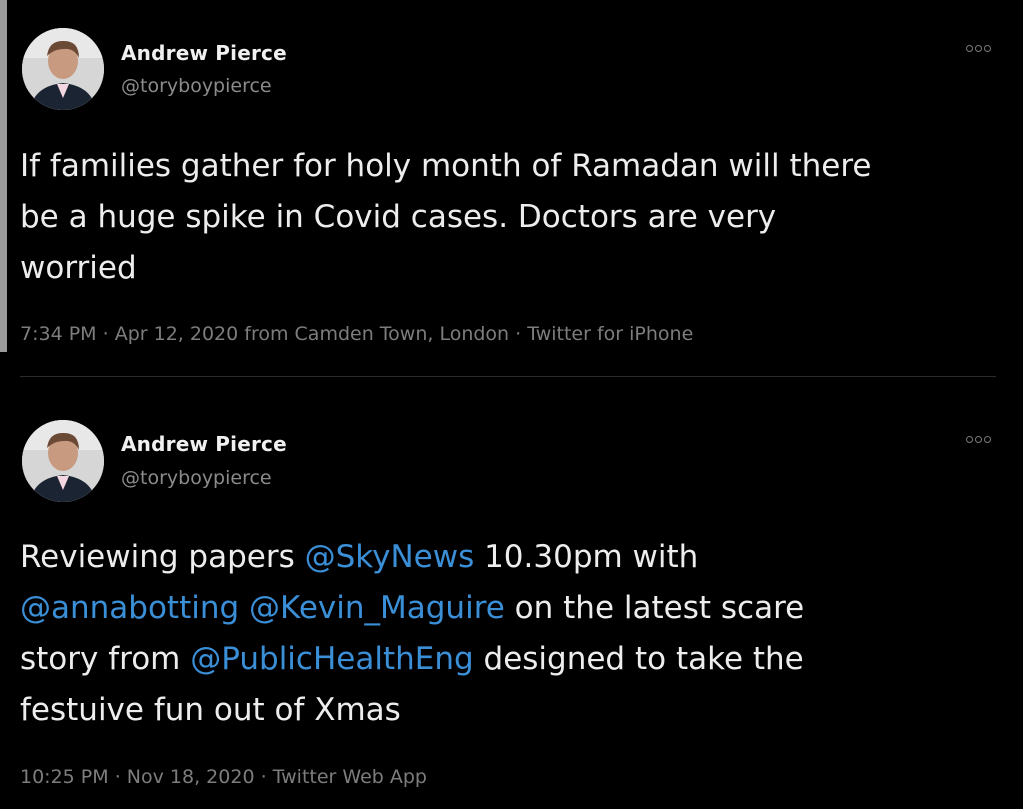  Describe the element at coordinates (377, 608) in the screenshot. I see `mention-link: @Kevin_Maguire` at that location.